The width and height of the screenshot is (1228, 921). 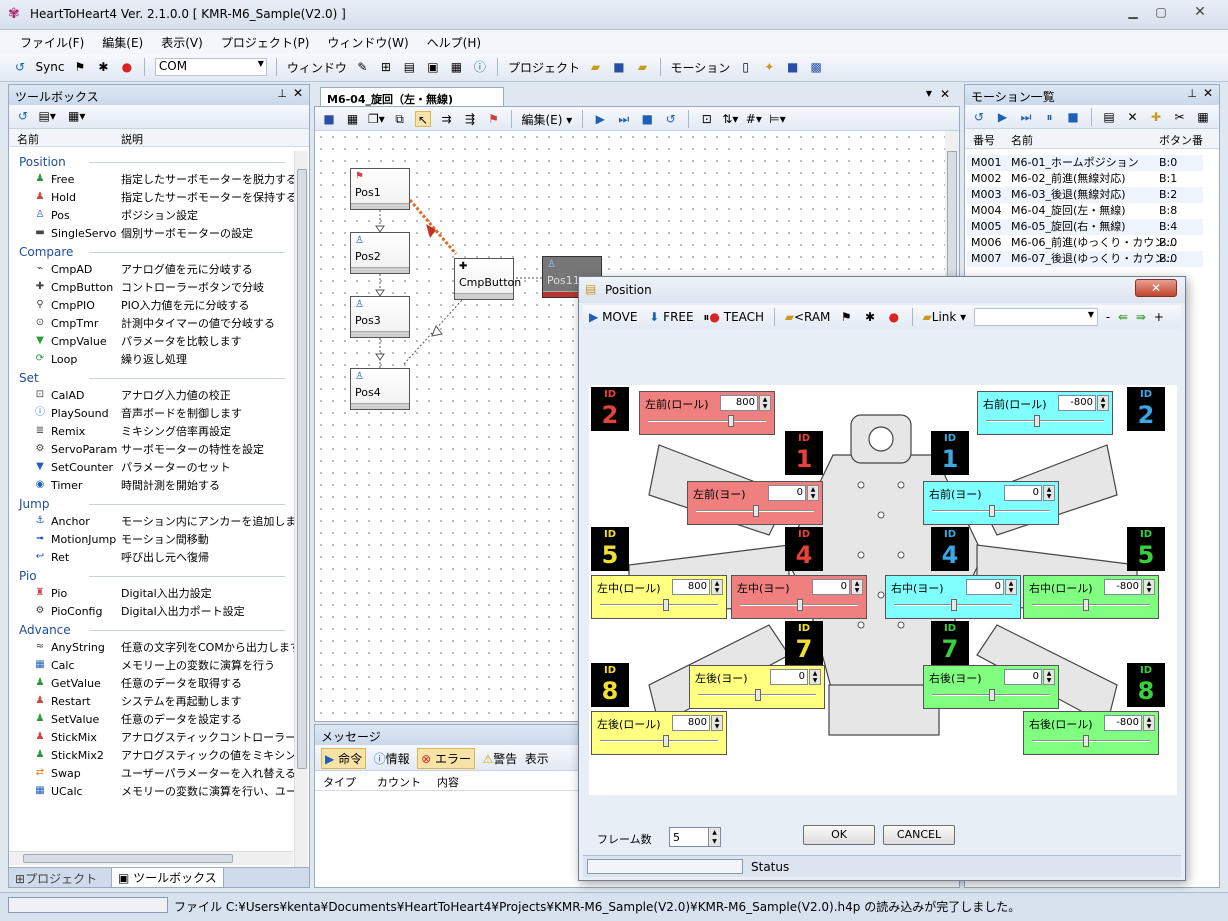 I want to click on toolbox-item-pio: ♜ Pio Digital入出力設定, so click(x=152, y=594).